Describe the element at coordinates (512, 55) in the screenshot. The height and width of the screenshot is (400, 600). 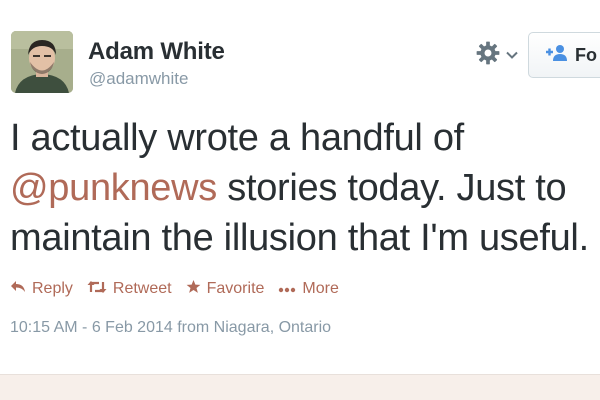
I see `chevron-down-icon` at that location.